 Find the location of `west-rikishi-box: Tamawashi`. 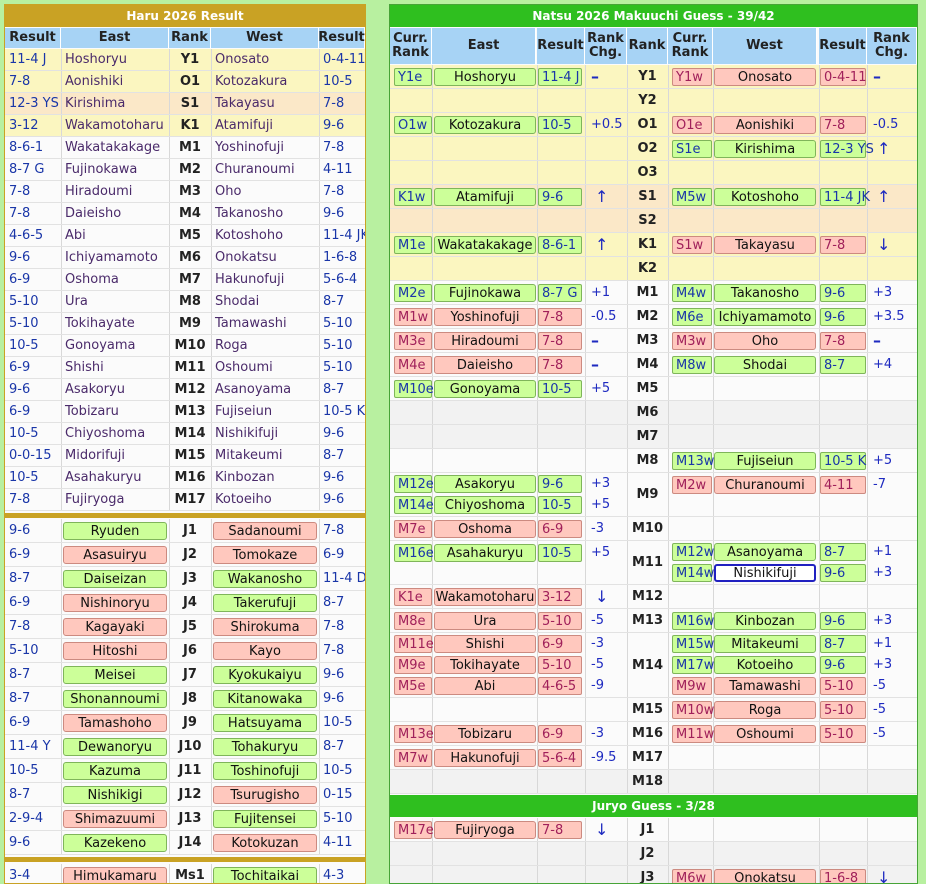

west-rikishi-box: Tamawashi is located at coordinates (765, 686).